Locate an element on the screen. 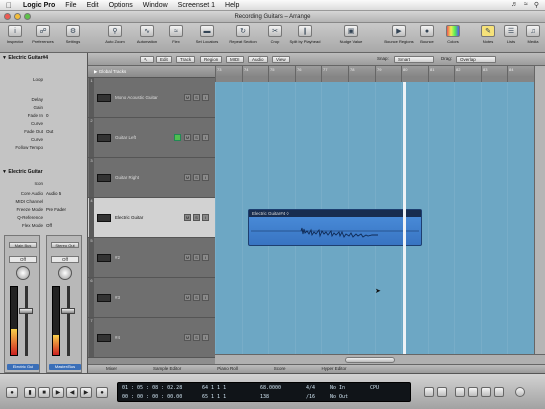 This screenshot has height=409, width=545. tab-piano-roll: Piano Roll is located at coordinates (227, 369).